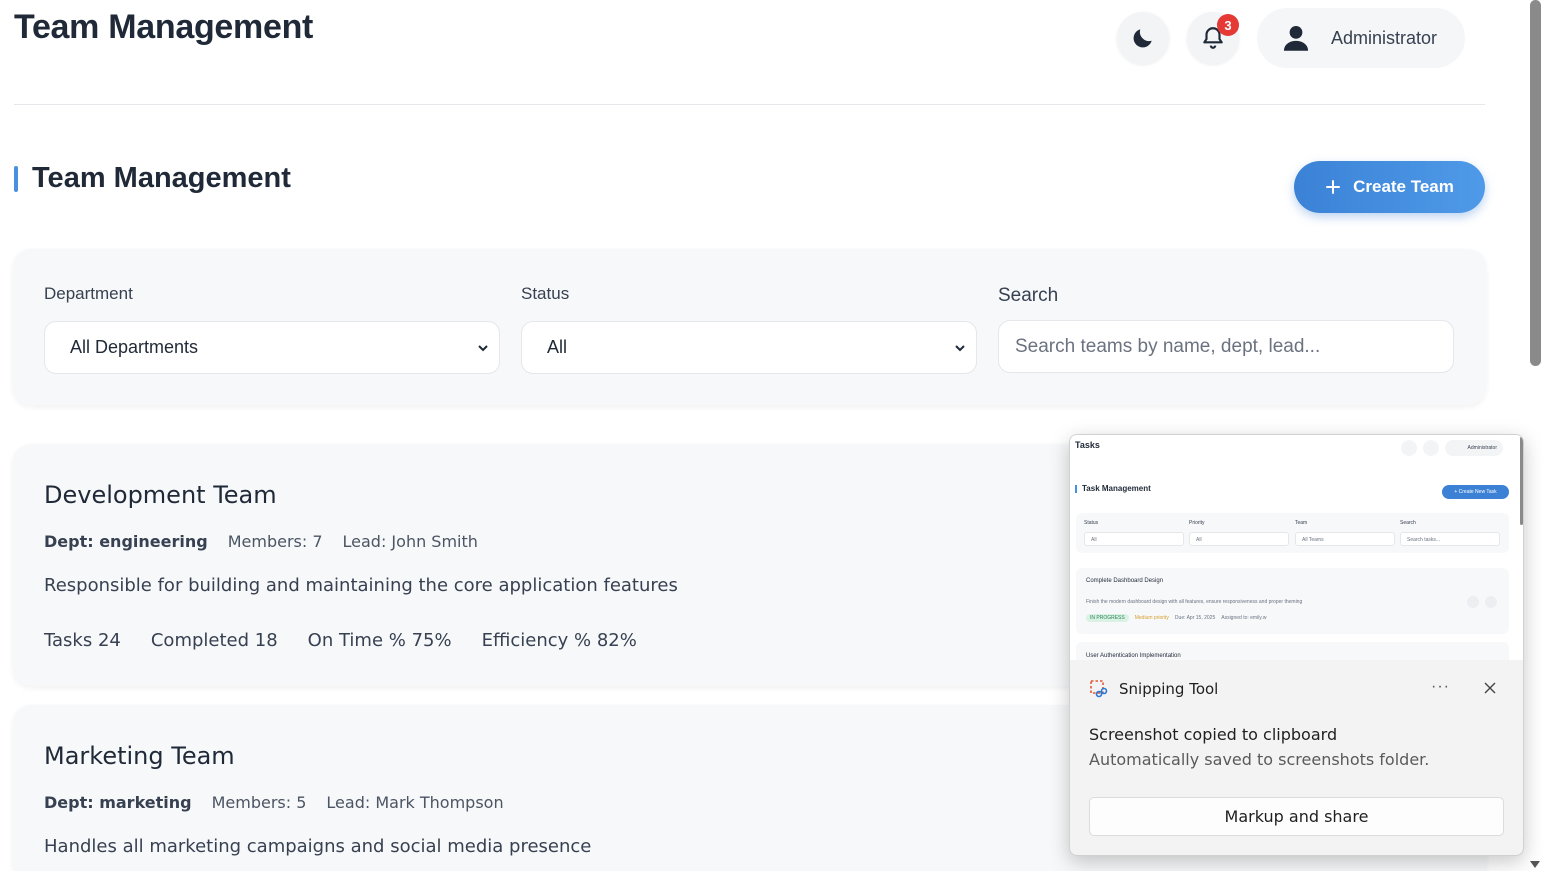  What do you see at coordinates (88, 293) in the screenshot?
I see `department-label: Department` at bounding box center [88, 293].